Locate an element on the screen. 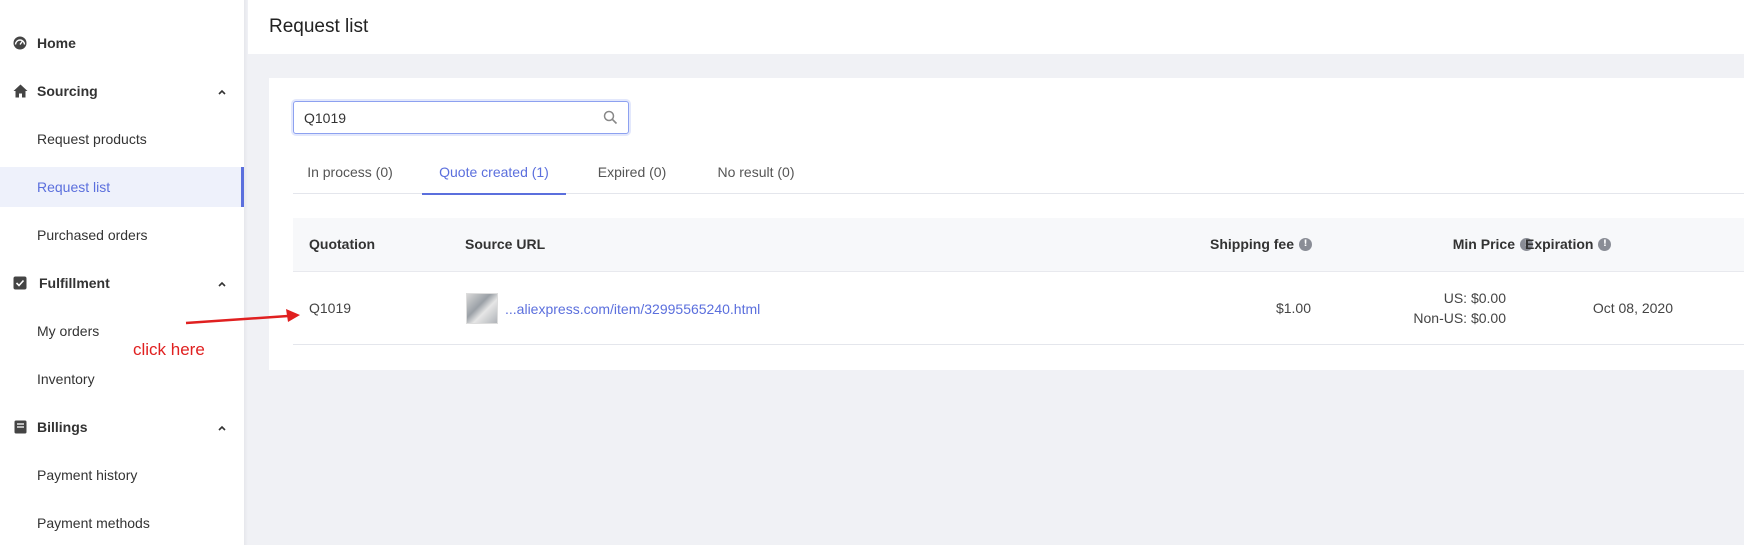 The width and height of the screenshot is (1744, 545). sidebar-item-payment-history: Payment history is located at coordinates (122, 475).